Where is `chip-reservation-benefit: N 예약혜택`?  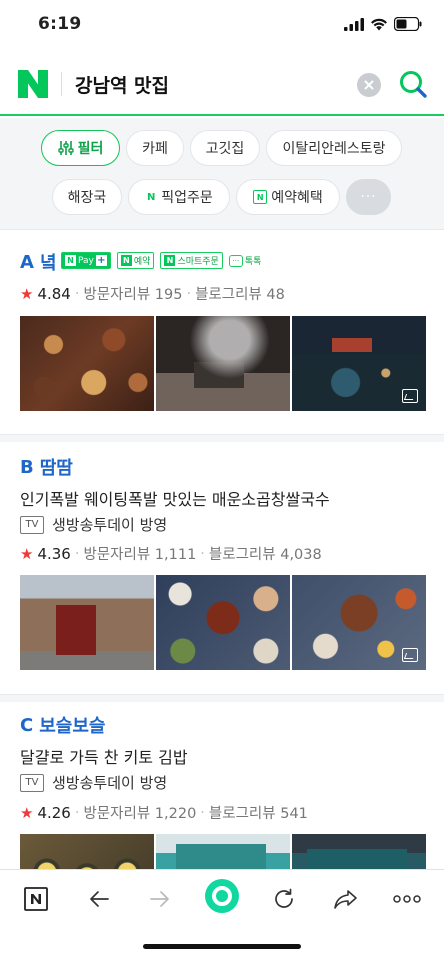 chip-reservation-benefit: N 예약혜택 is located at coordinates (288, 197).